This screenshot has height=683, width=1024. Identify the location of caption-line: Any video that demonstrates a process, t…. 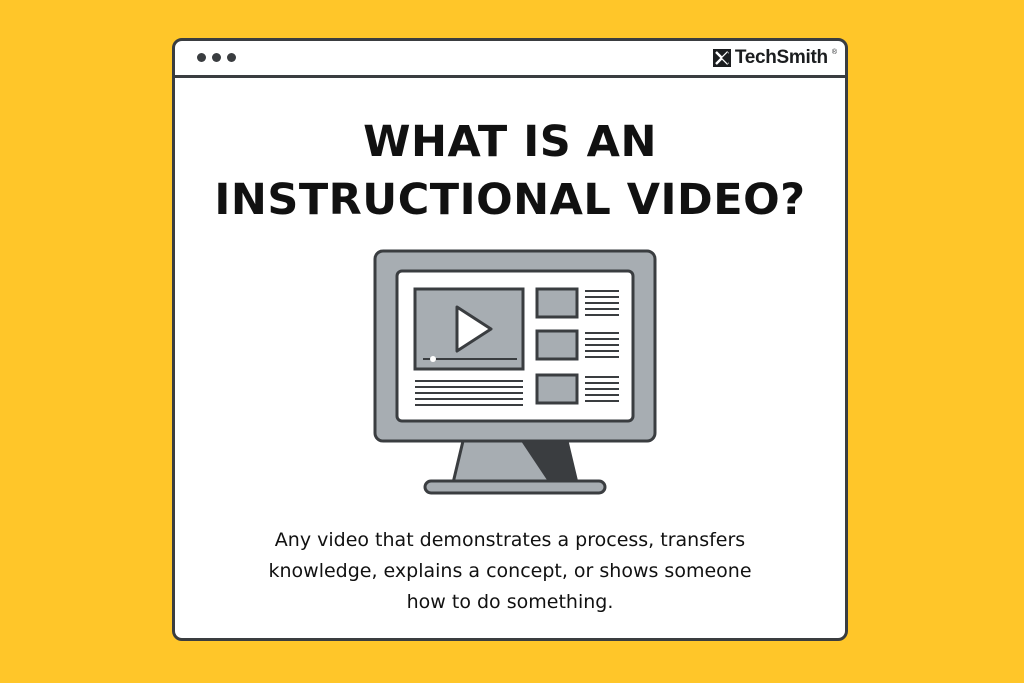
(510, 540).